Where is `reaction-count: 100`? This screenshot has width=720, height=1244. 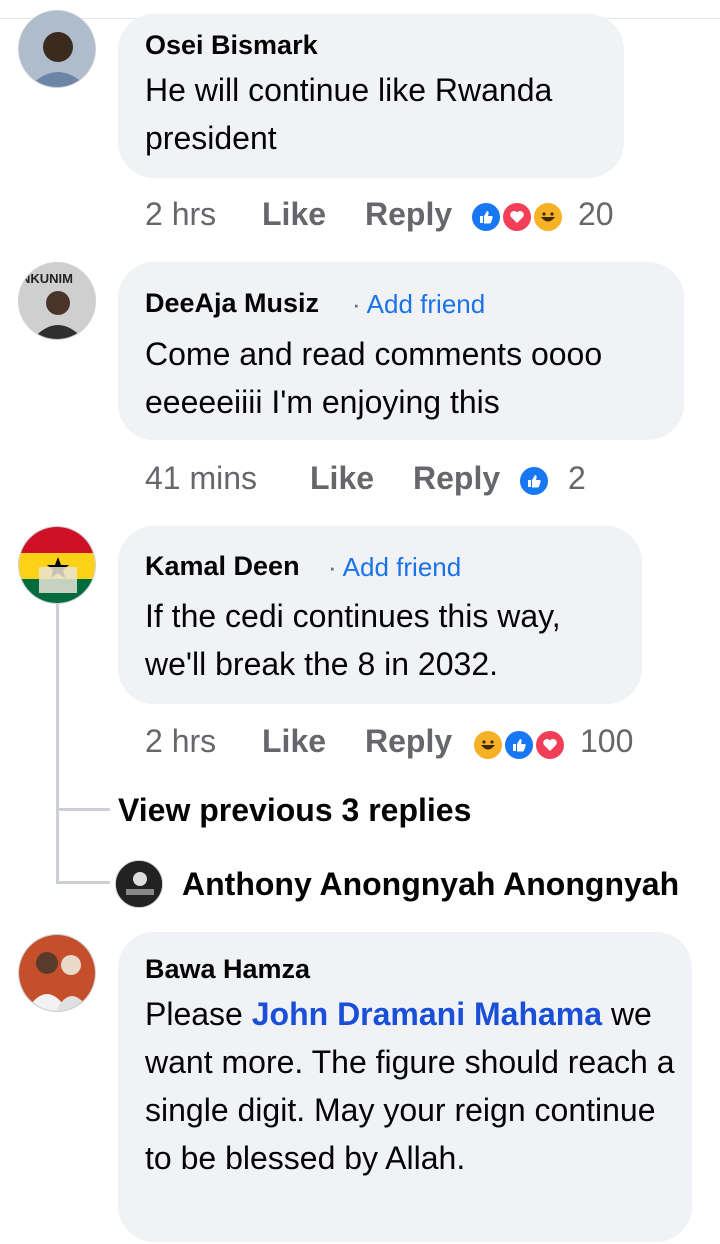
reaction-count: 100 is located at coordinates (607, 741).